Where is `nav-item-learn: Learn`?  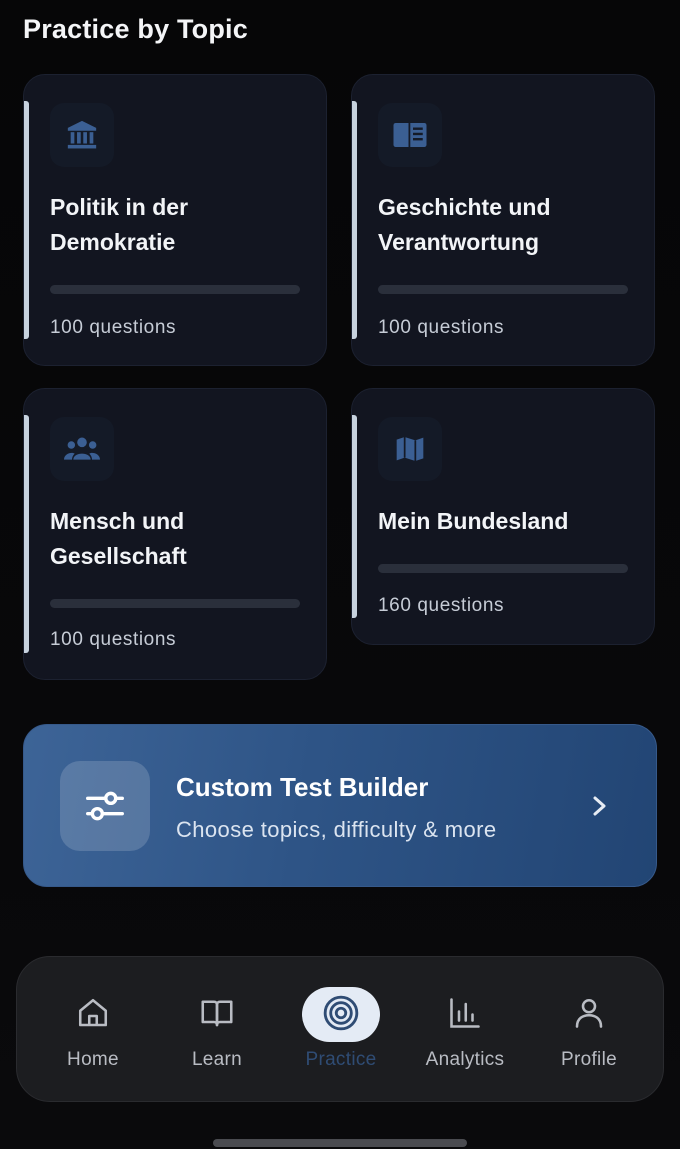
nav-item-learn: Learn is located at coordinates (217, 1033).